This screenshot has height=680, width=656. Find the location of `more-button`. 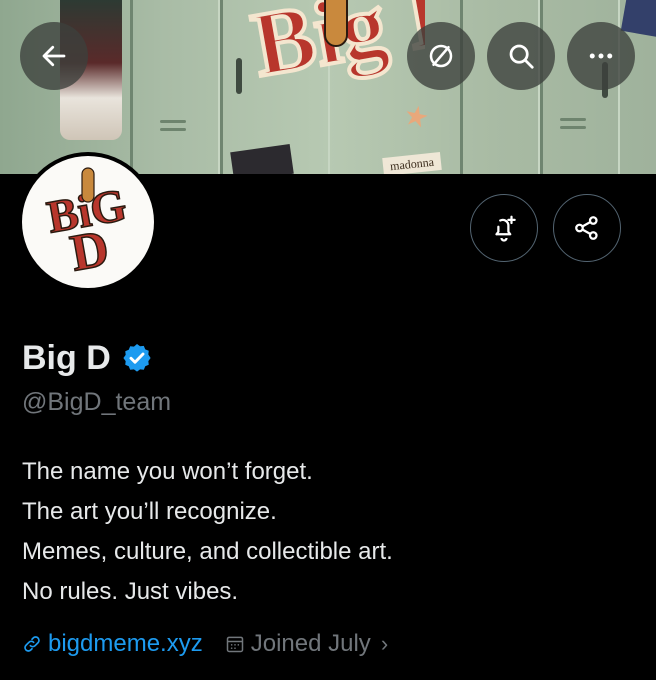

more-button is located at coordinates (601, 56).